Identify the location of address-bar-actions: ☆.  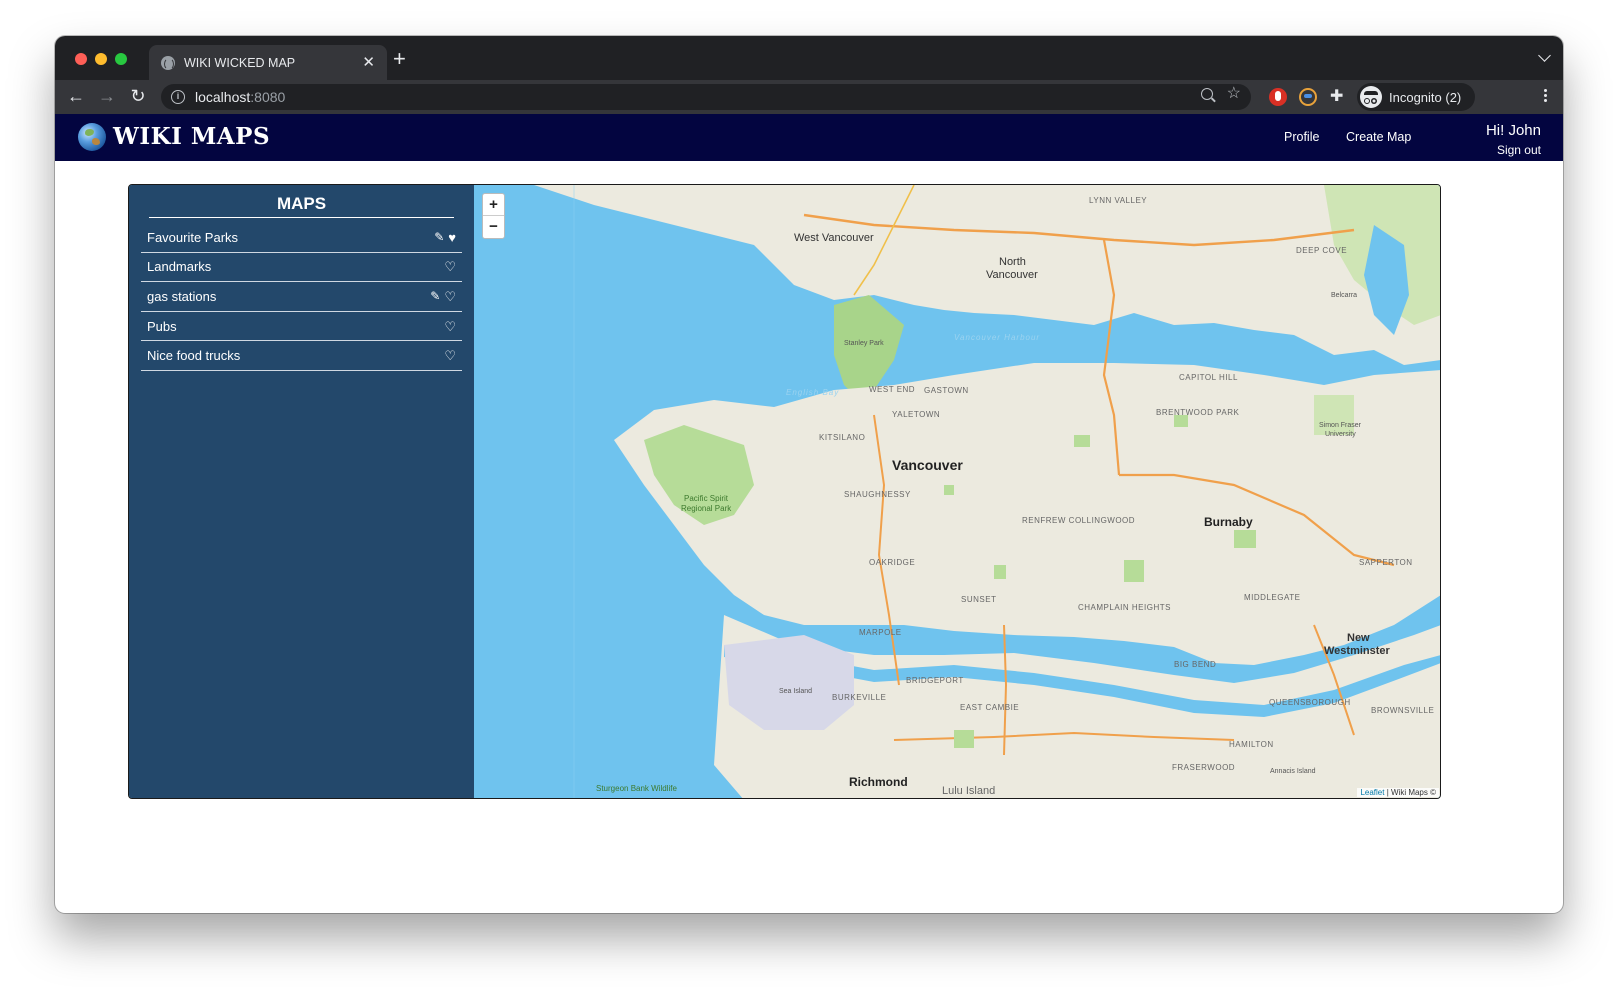
(1220, 94).